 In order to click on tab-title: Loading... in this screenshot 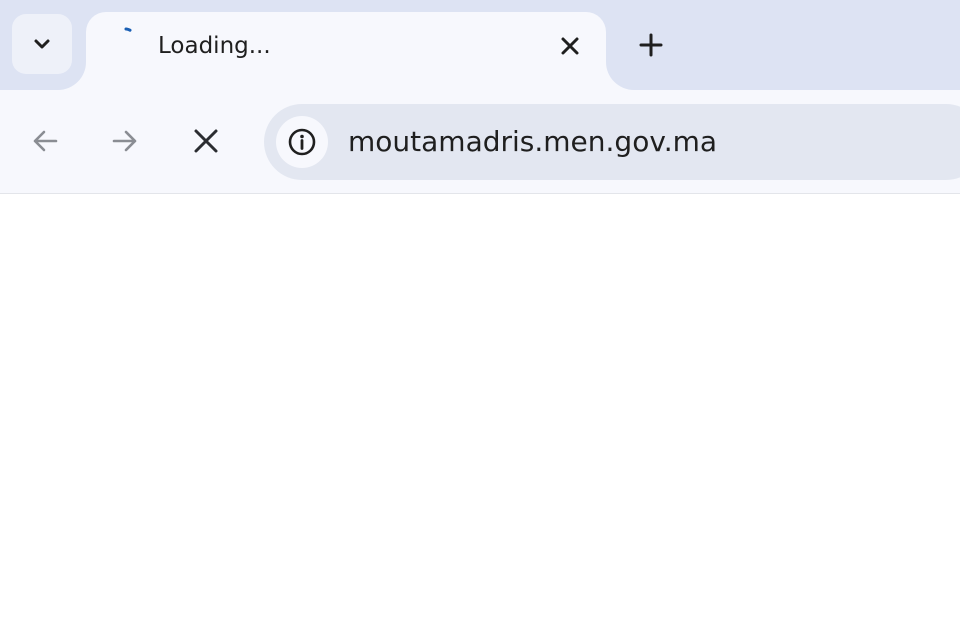, I will do `click(214, 46)`.